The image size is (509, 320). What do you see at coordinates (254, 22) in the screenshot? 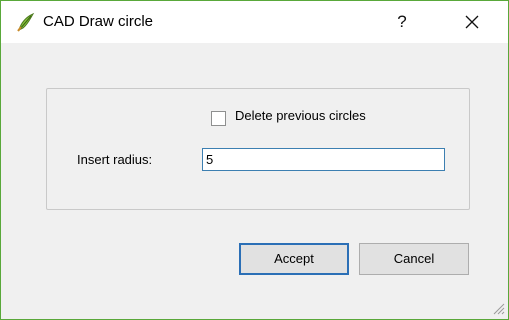
I see `title-bar: CAD Draw circle ?` at bounding box center [254, 22].